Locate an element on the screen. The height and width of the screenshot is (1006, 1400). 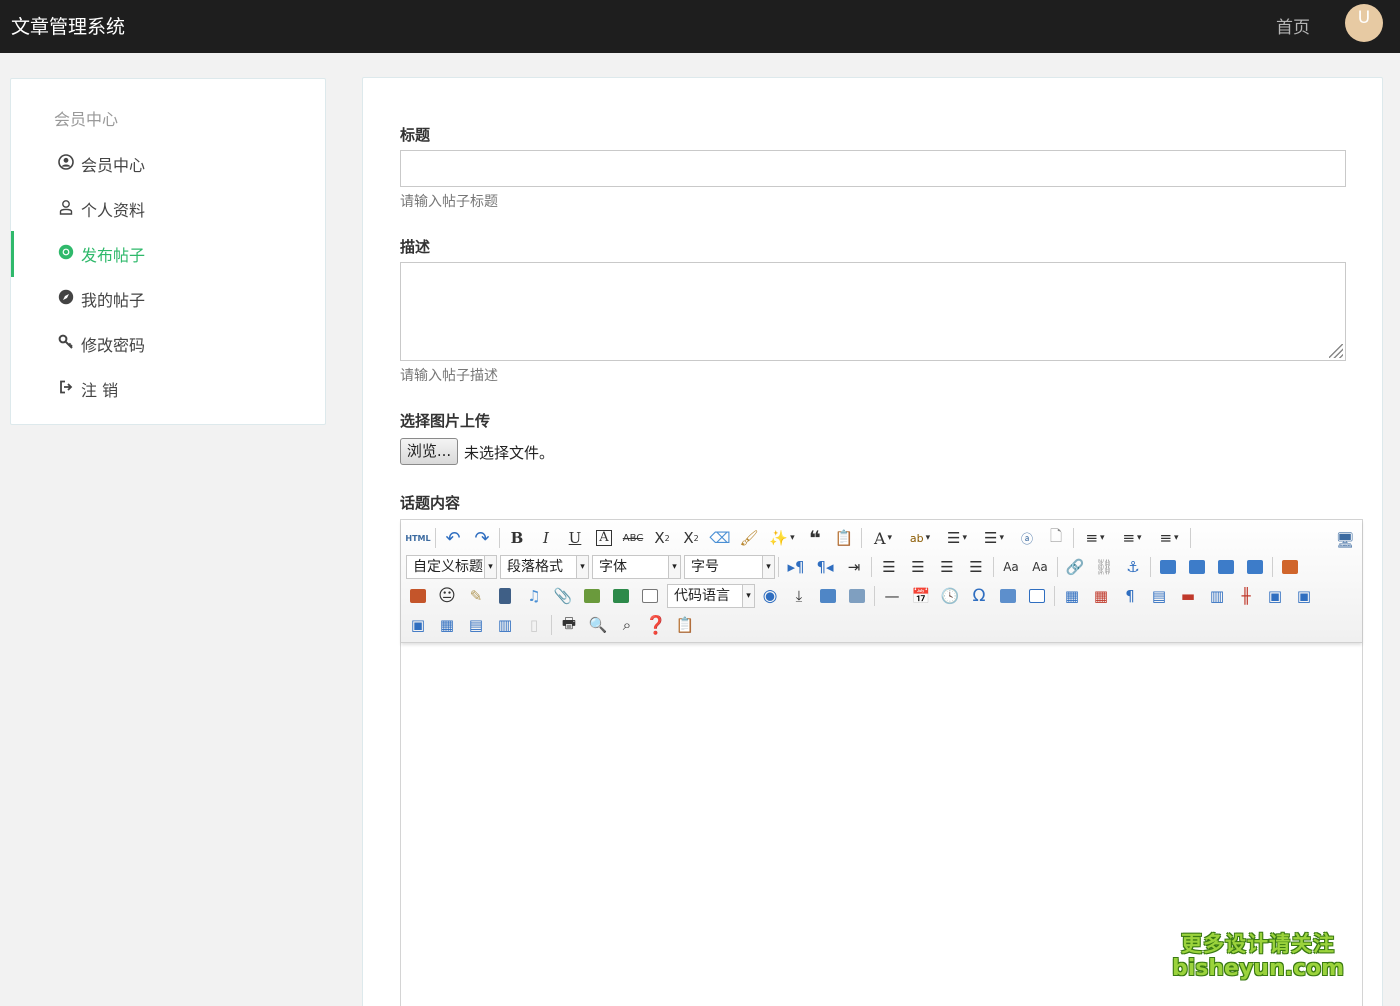
align-justify-icon: ☰ is located at coordinates (976, 567).